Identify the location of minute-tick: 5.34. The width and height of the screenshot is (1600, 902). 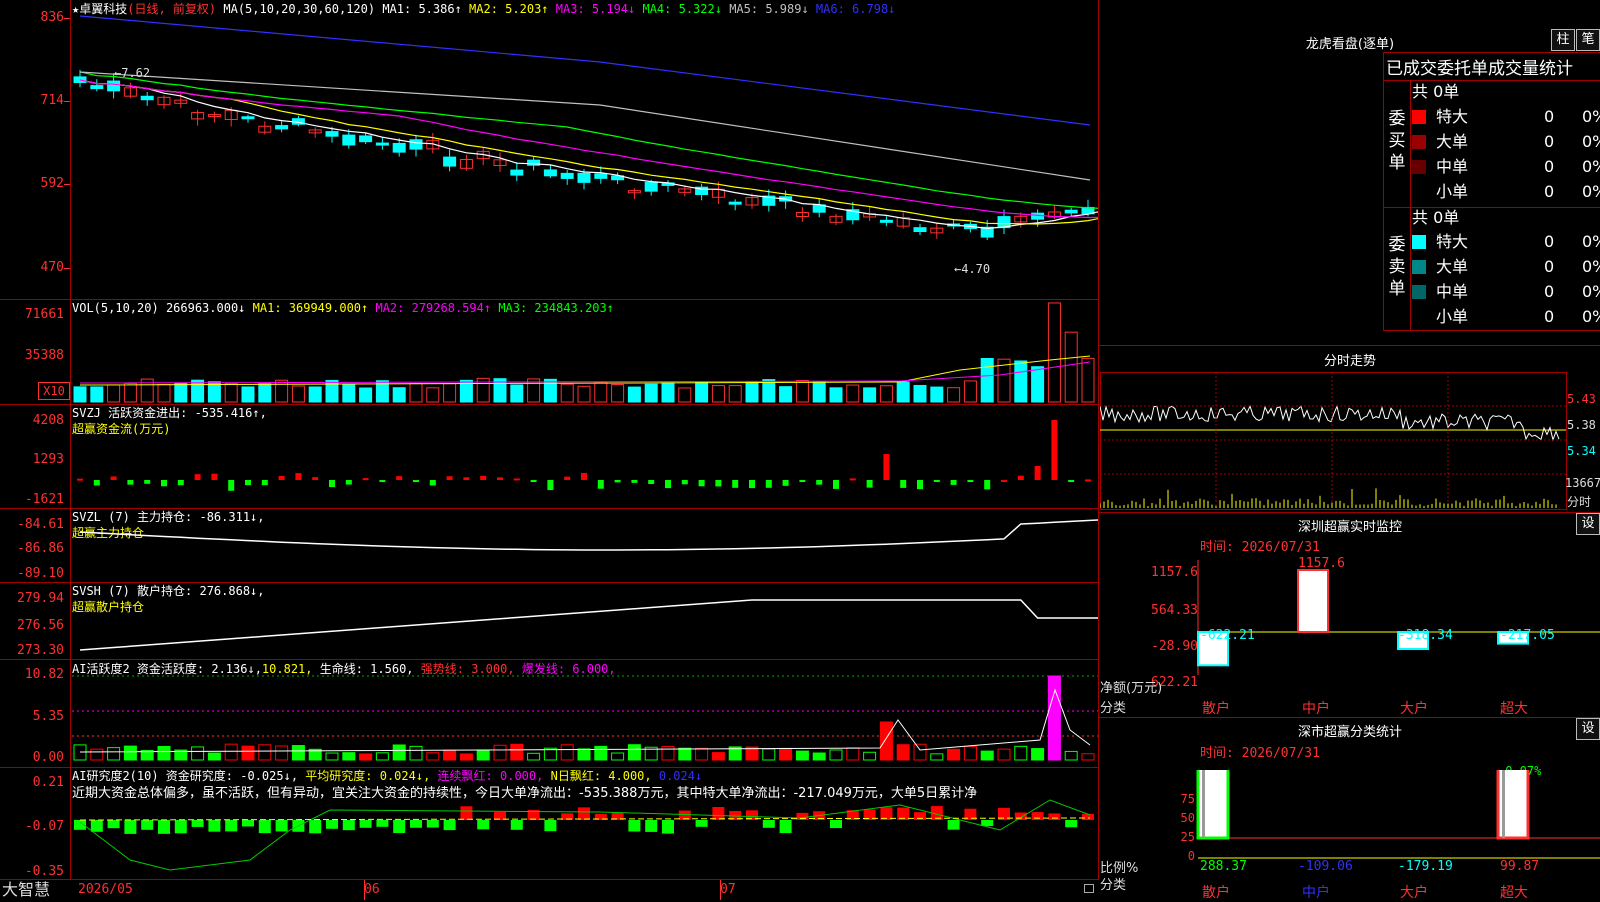
(1581, 451).